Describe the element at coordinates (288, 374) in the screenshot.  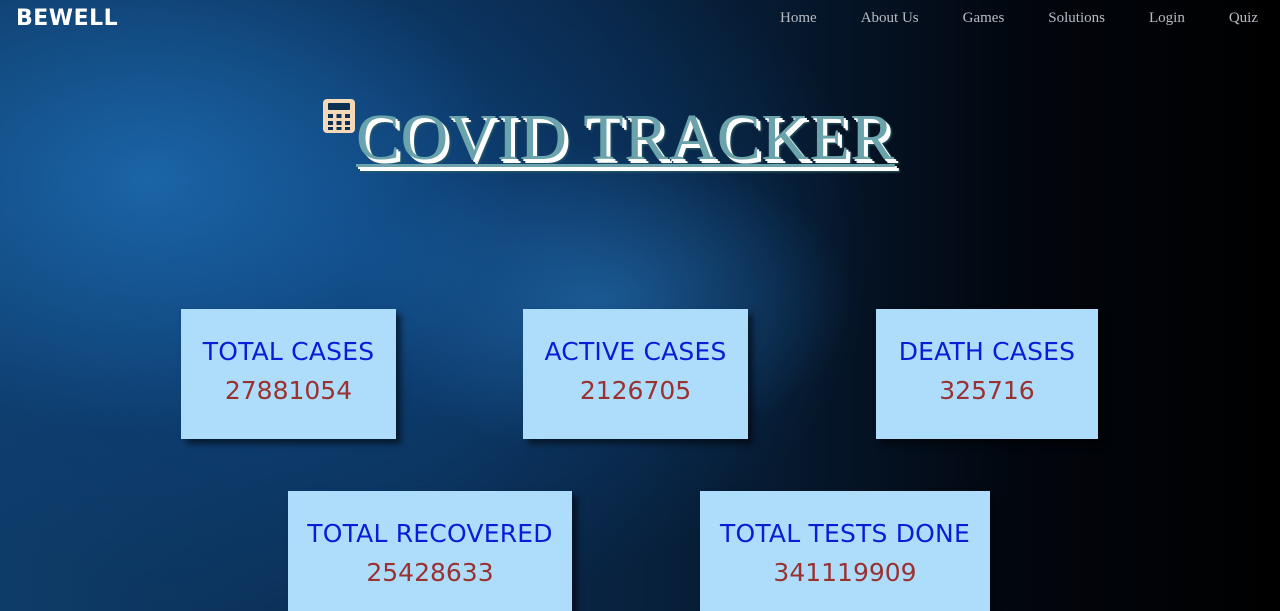
I see `stat-card-total-cases: TOTAL CASES 27881054` at that location.